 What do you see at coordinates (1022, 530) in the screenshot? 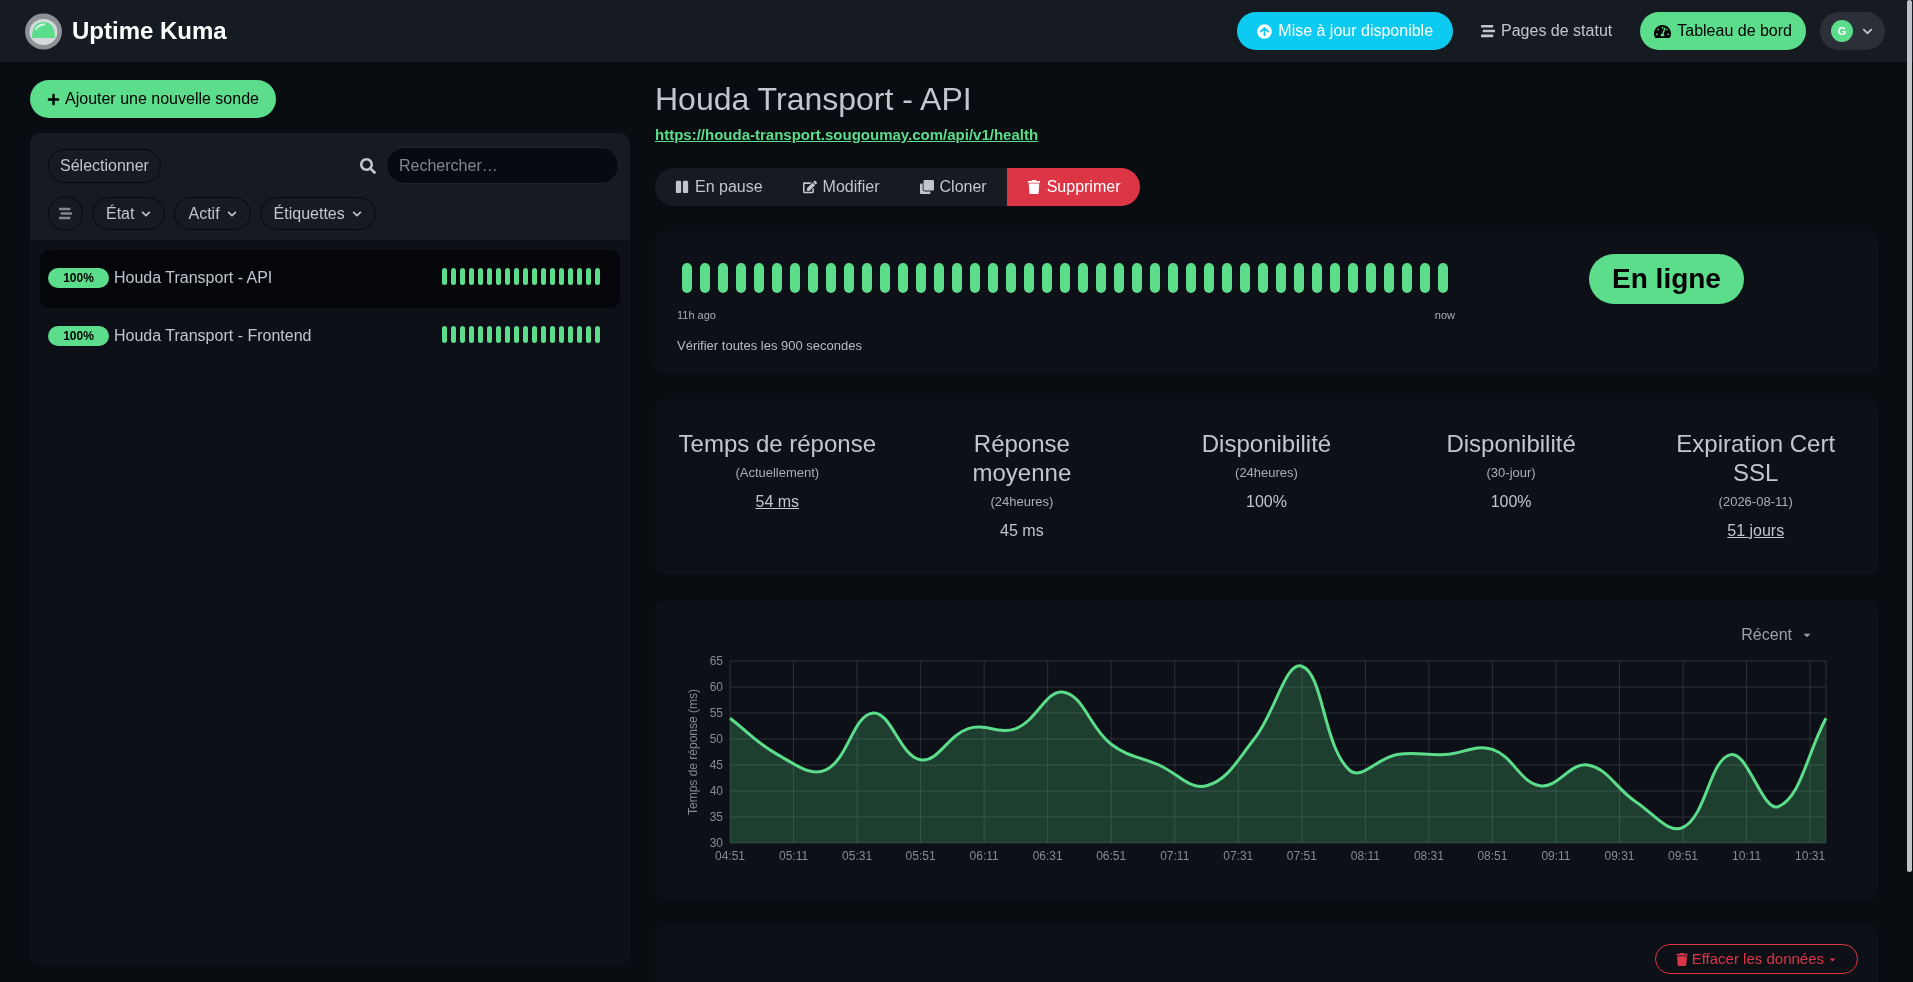
I see `stat-value: 45 ms` at bounding box center [1022, 530].